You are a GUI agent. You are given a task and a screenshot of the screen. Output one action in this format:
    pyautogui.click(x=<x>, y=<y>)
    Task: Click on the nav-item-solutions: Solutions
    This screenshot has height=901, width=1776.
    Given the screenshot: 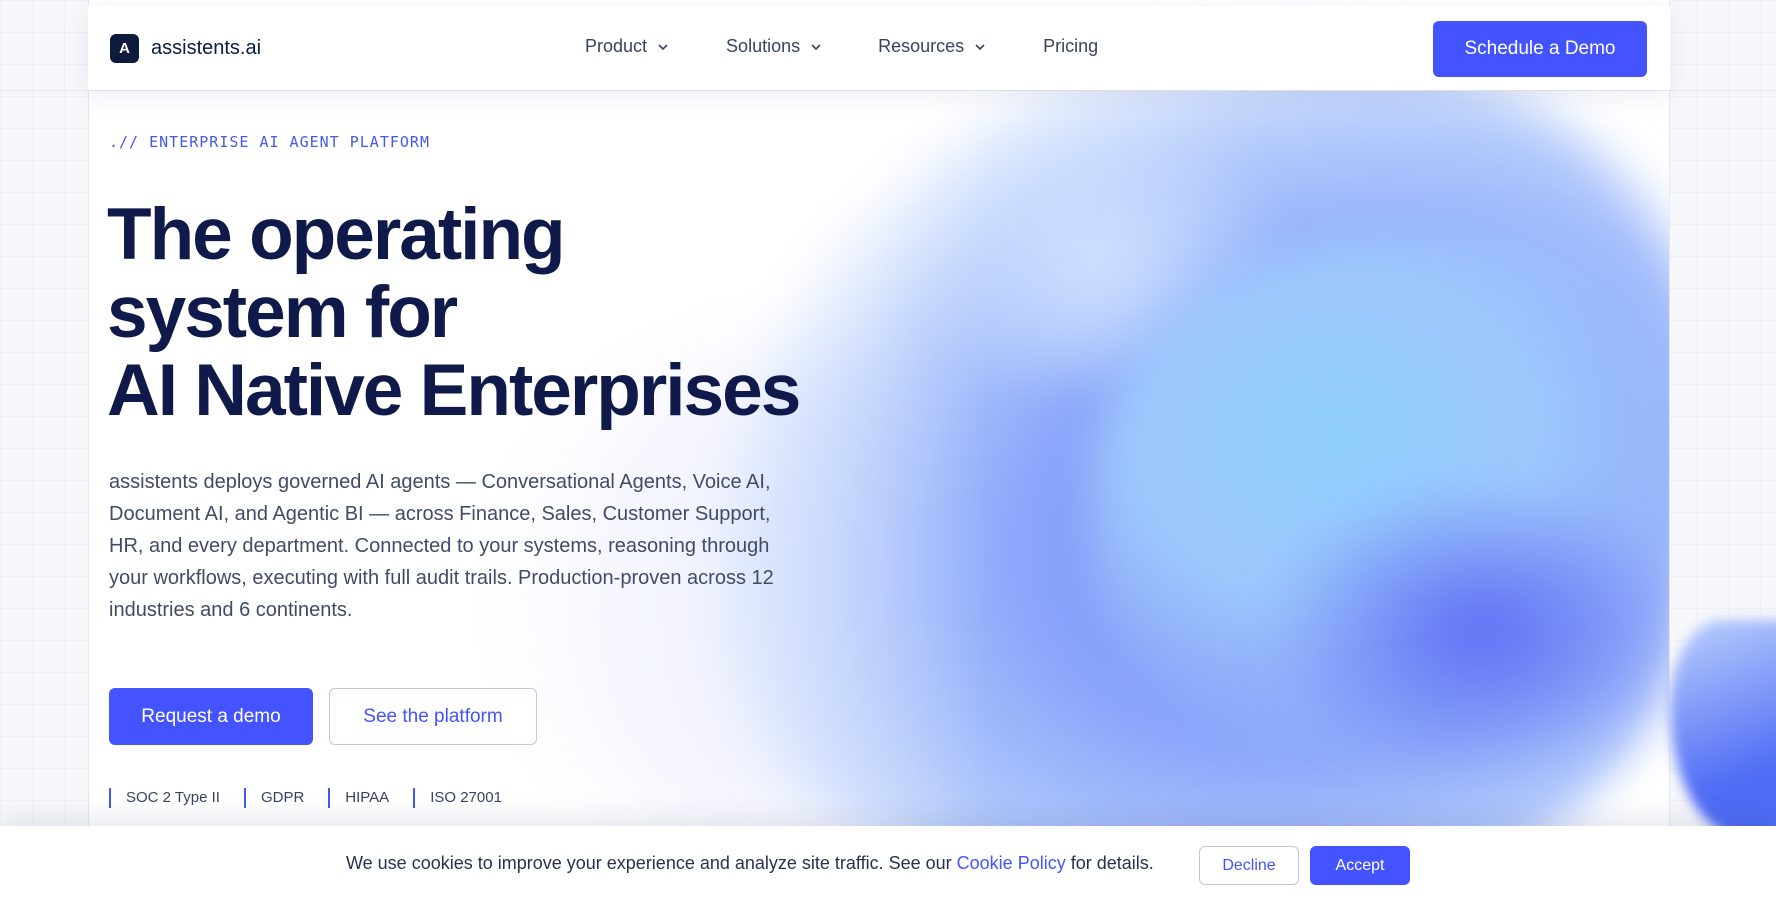 What is the action you would take?
    pyautogui.click(x=774, y=46)
    